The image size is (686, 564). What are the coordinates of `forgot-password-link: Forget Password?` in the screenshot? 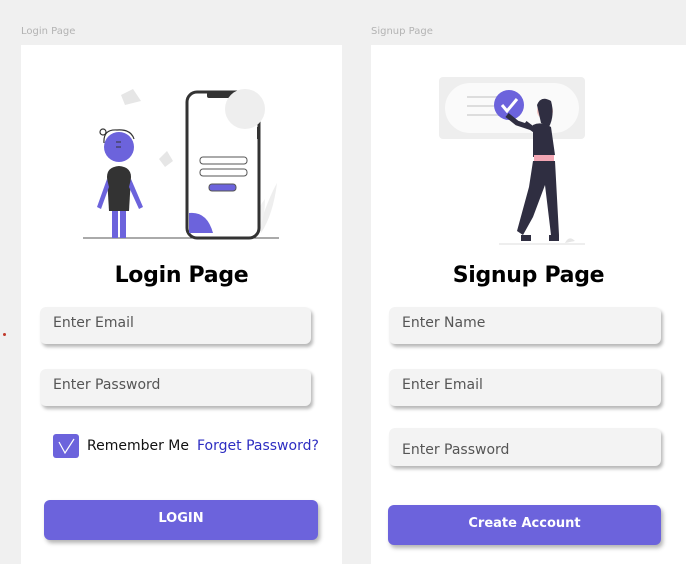 It's located at (258, 446).